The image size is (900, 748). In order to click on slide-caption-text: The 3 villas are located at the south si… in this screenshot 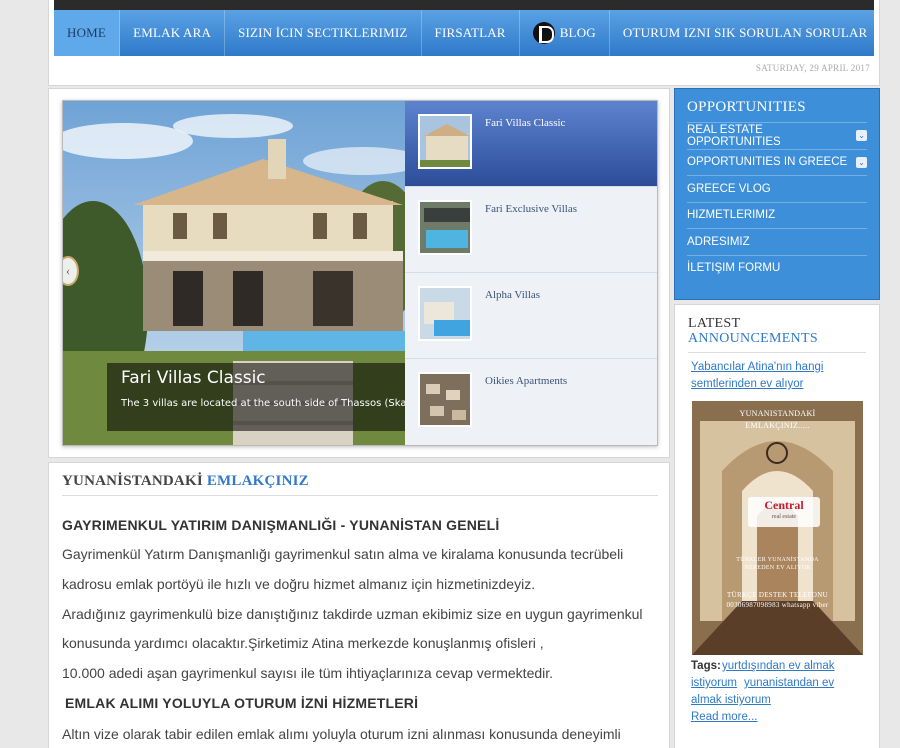, I will do `click(263, 403)`.